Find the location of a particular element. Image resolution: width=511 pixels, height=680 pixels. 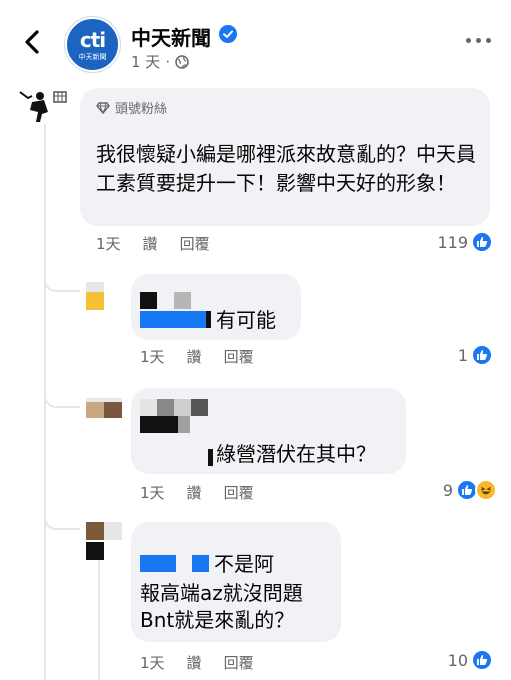

reaction-summary: 9 is located at coordinates (470, 490).